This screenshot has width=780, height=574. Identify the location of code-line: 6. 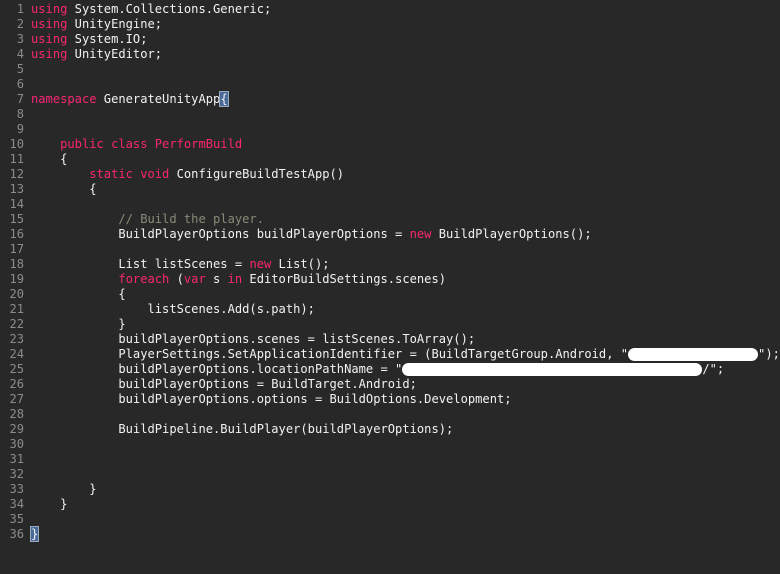
(15, 84).